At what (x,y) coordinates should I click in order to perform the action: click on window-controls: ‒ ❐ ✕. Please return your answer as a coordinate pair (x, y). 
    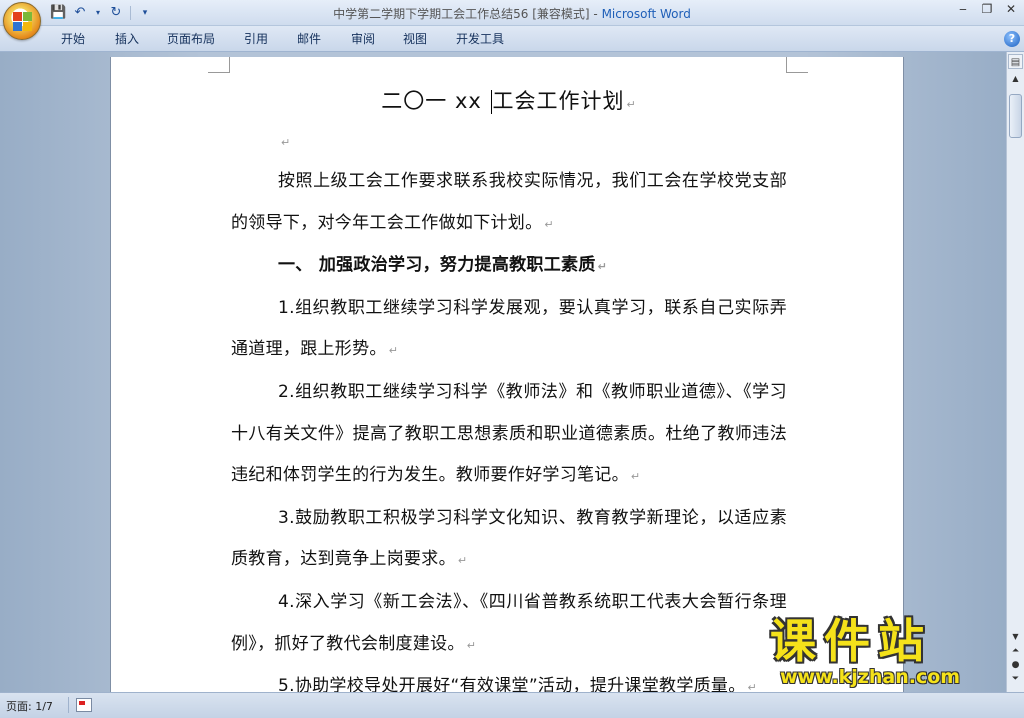
    Looking at the image, I should click on (987, 9).